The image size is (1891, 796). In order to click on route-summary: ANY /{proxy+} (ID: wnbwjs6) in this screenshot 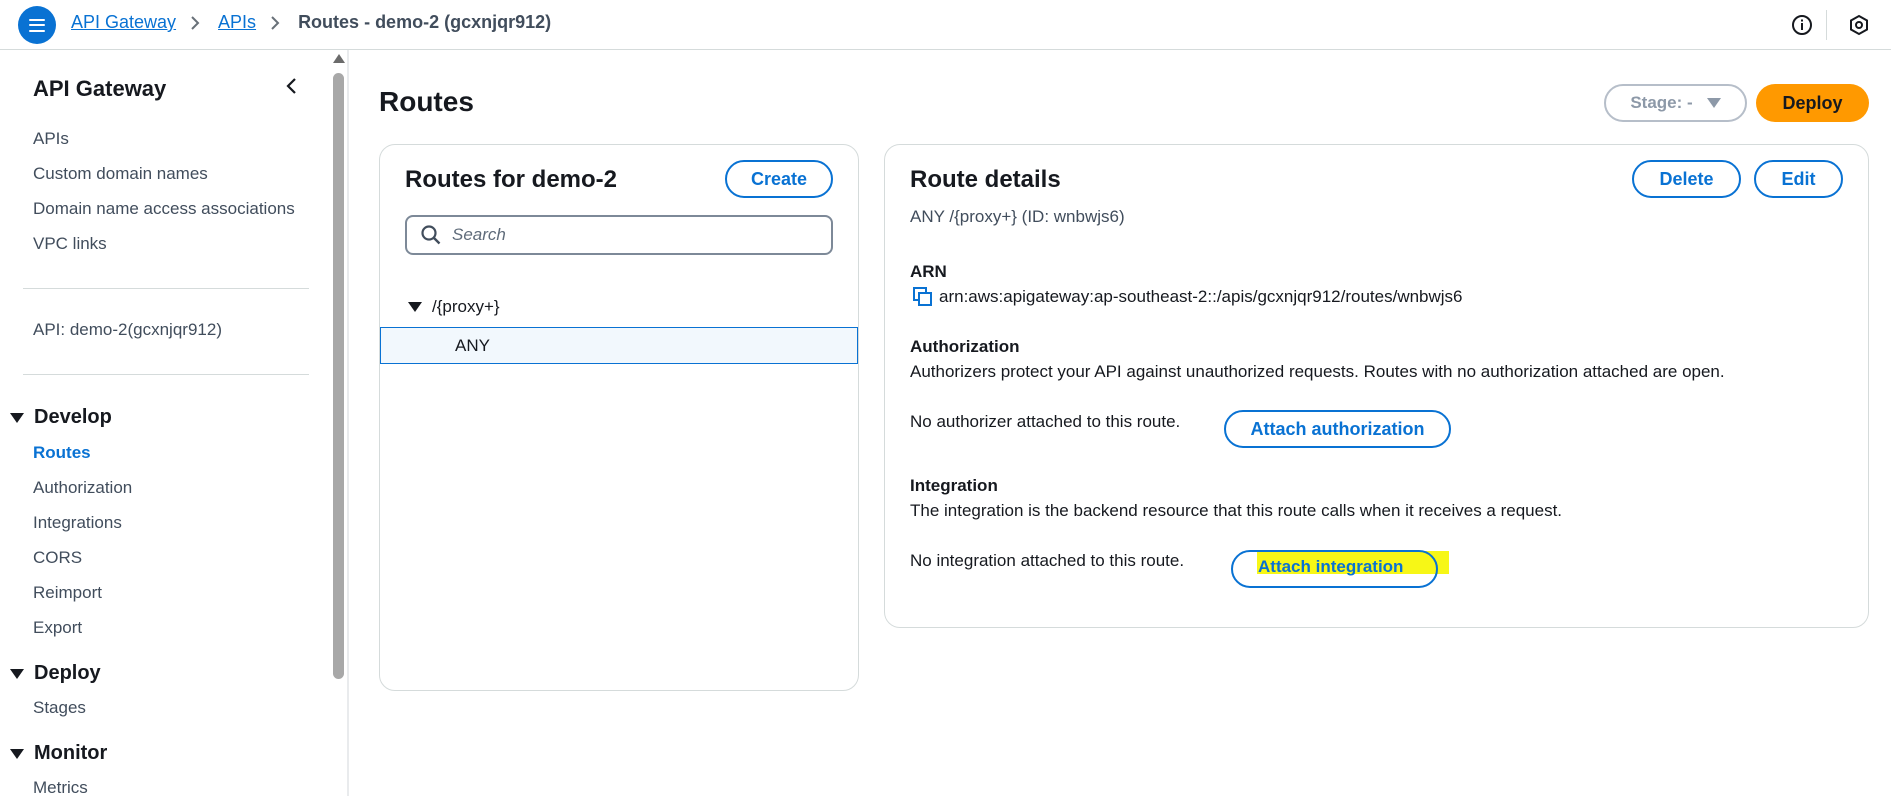, I will do `click(1017, 216)`.